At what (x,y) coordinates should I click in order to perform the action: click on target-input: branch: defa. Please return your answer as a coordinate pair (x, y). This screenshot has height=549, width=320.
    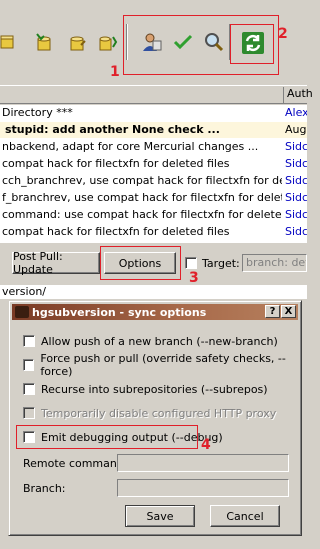
    Looking at the image, I should click on (274, 263).